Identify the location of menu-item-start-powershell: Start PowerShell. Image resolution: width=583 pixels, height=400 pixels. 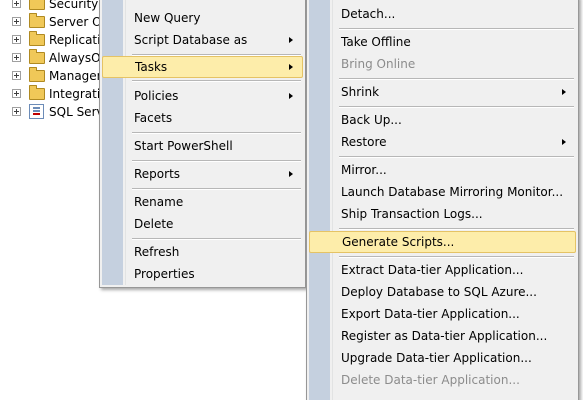
(202, 146).